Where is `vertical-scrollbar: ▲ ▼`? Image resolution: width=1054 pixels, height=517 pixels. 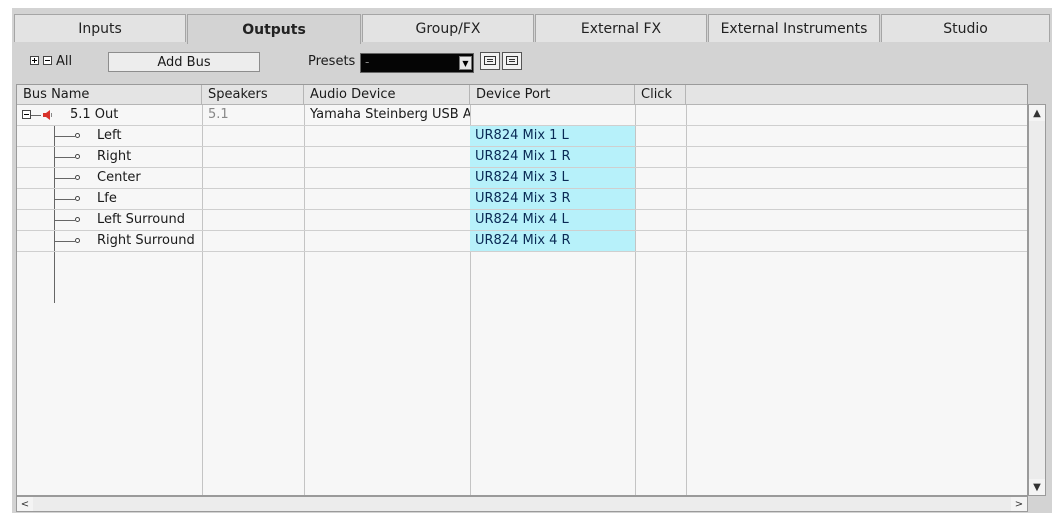 vertical-scrollbar: ▲ ▼ is located at coordinates (1037, 300).